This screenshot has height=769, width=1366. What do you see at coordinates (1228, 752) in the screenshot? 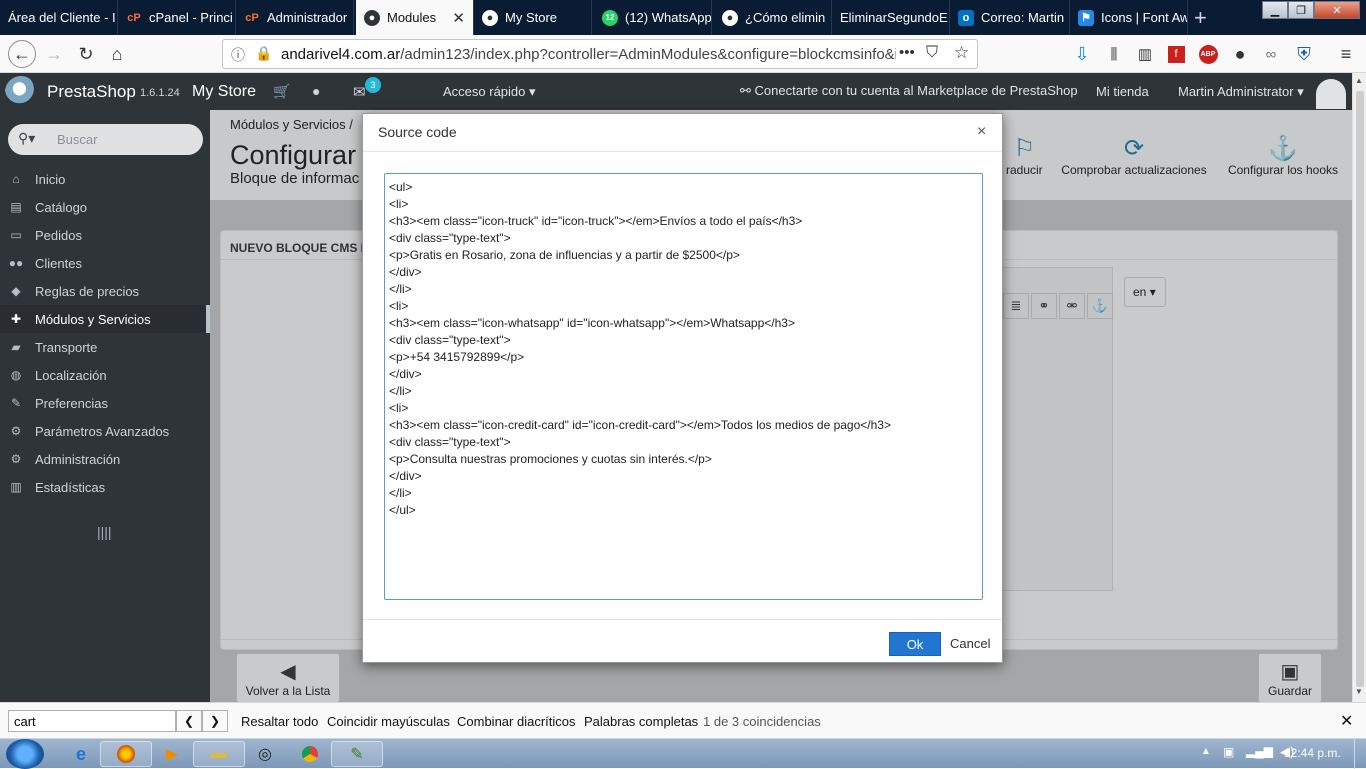
I see `tray-app-icon: ▣` at bounding box center [1228, 752].